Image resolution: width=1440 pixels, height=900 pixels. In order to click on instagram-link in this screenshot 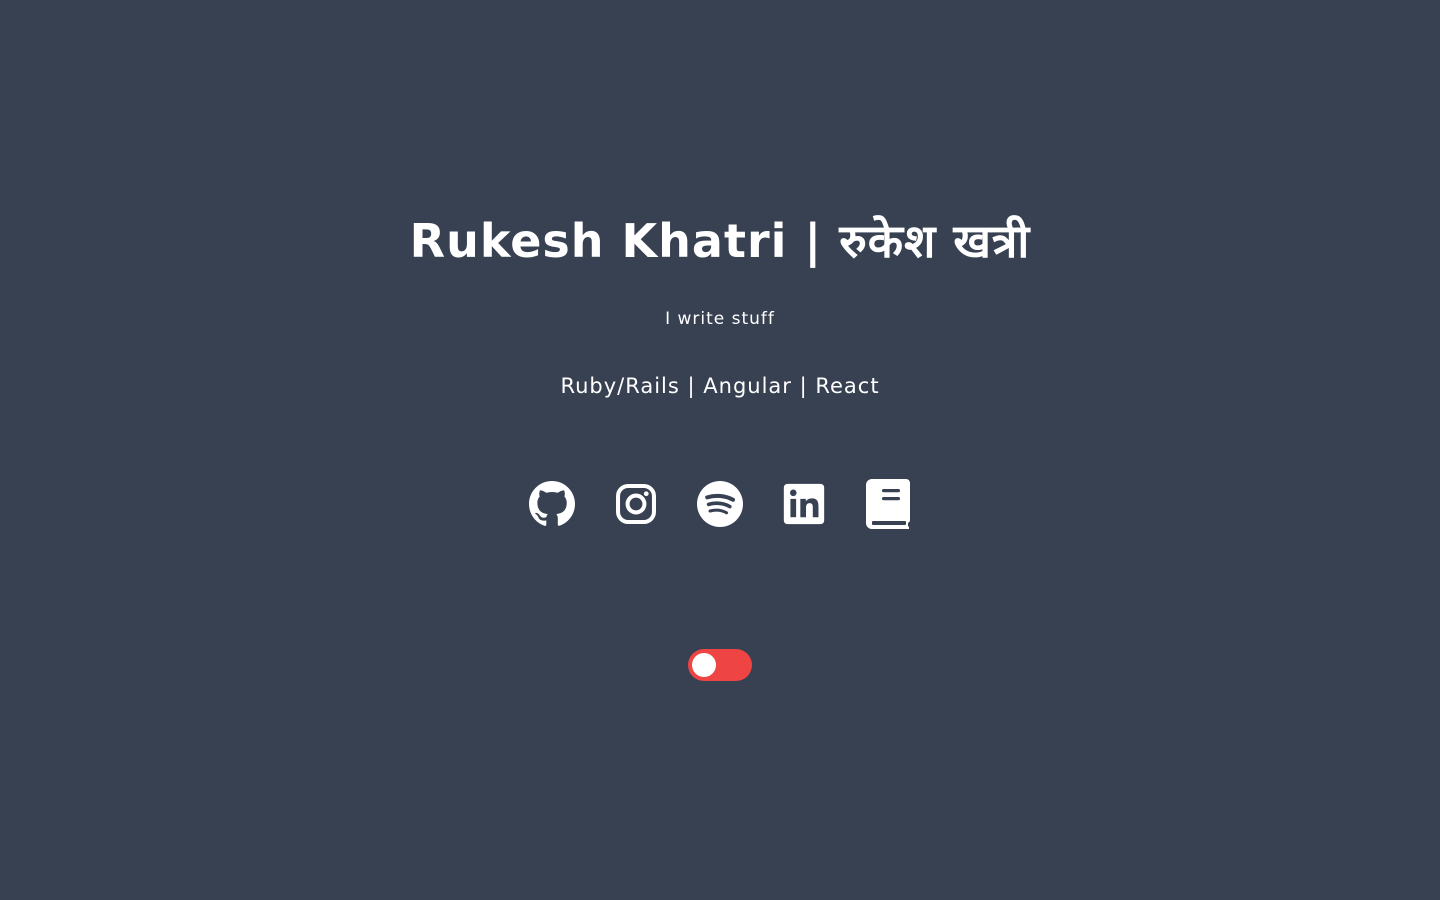, I will do `click(636, 504)`.